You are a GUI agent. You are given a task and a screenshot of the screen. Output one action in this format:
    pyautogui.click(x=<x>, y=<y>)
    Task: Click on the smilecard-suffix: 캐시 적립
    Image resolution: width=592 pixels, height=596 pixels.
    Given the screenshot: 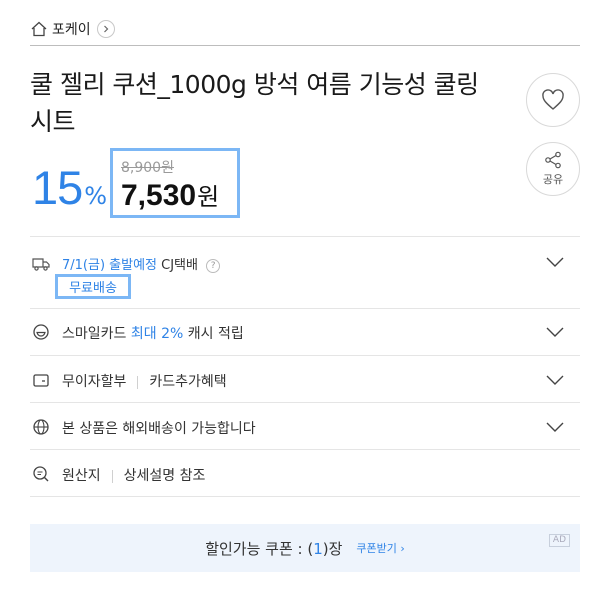 What is the action you would take?
    pyautogui.click(x=215, y=334)
    